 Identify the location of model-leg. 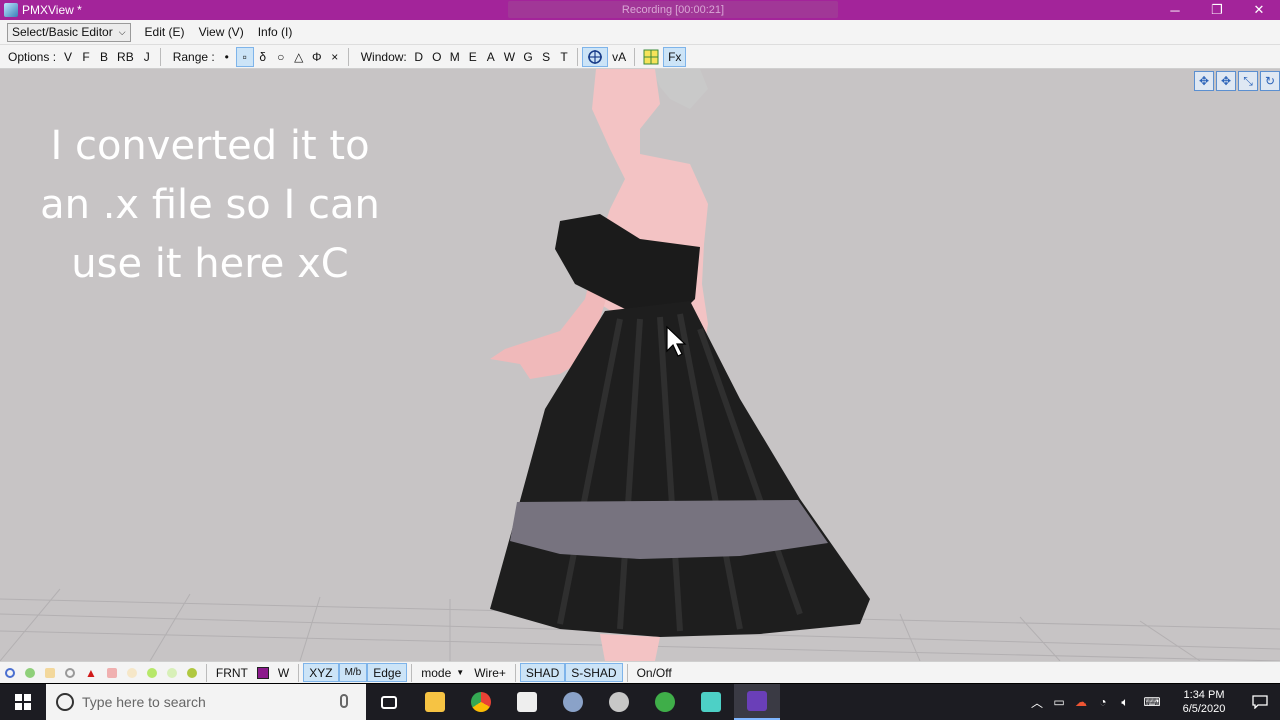
(630, 647).